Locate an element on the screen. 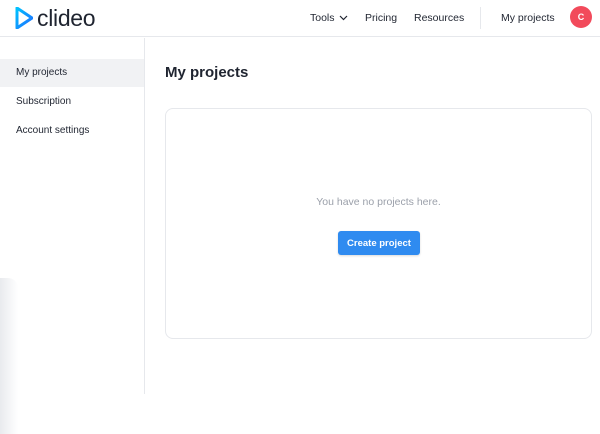 This screenshot has height=434, width=600. chevron-down-icon is located at coordinates (343, 18).